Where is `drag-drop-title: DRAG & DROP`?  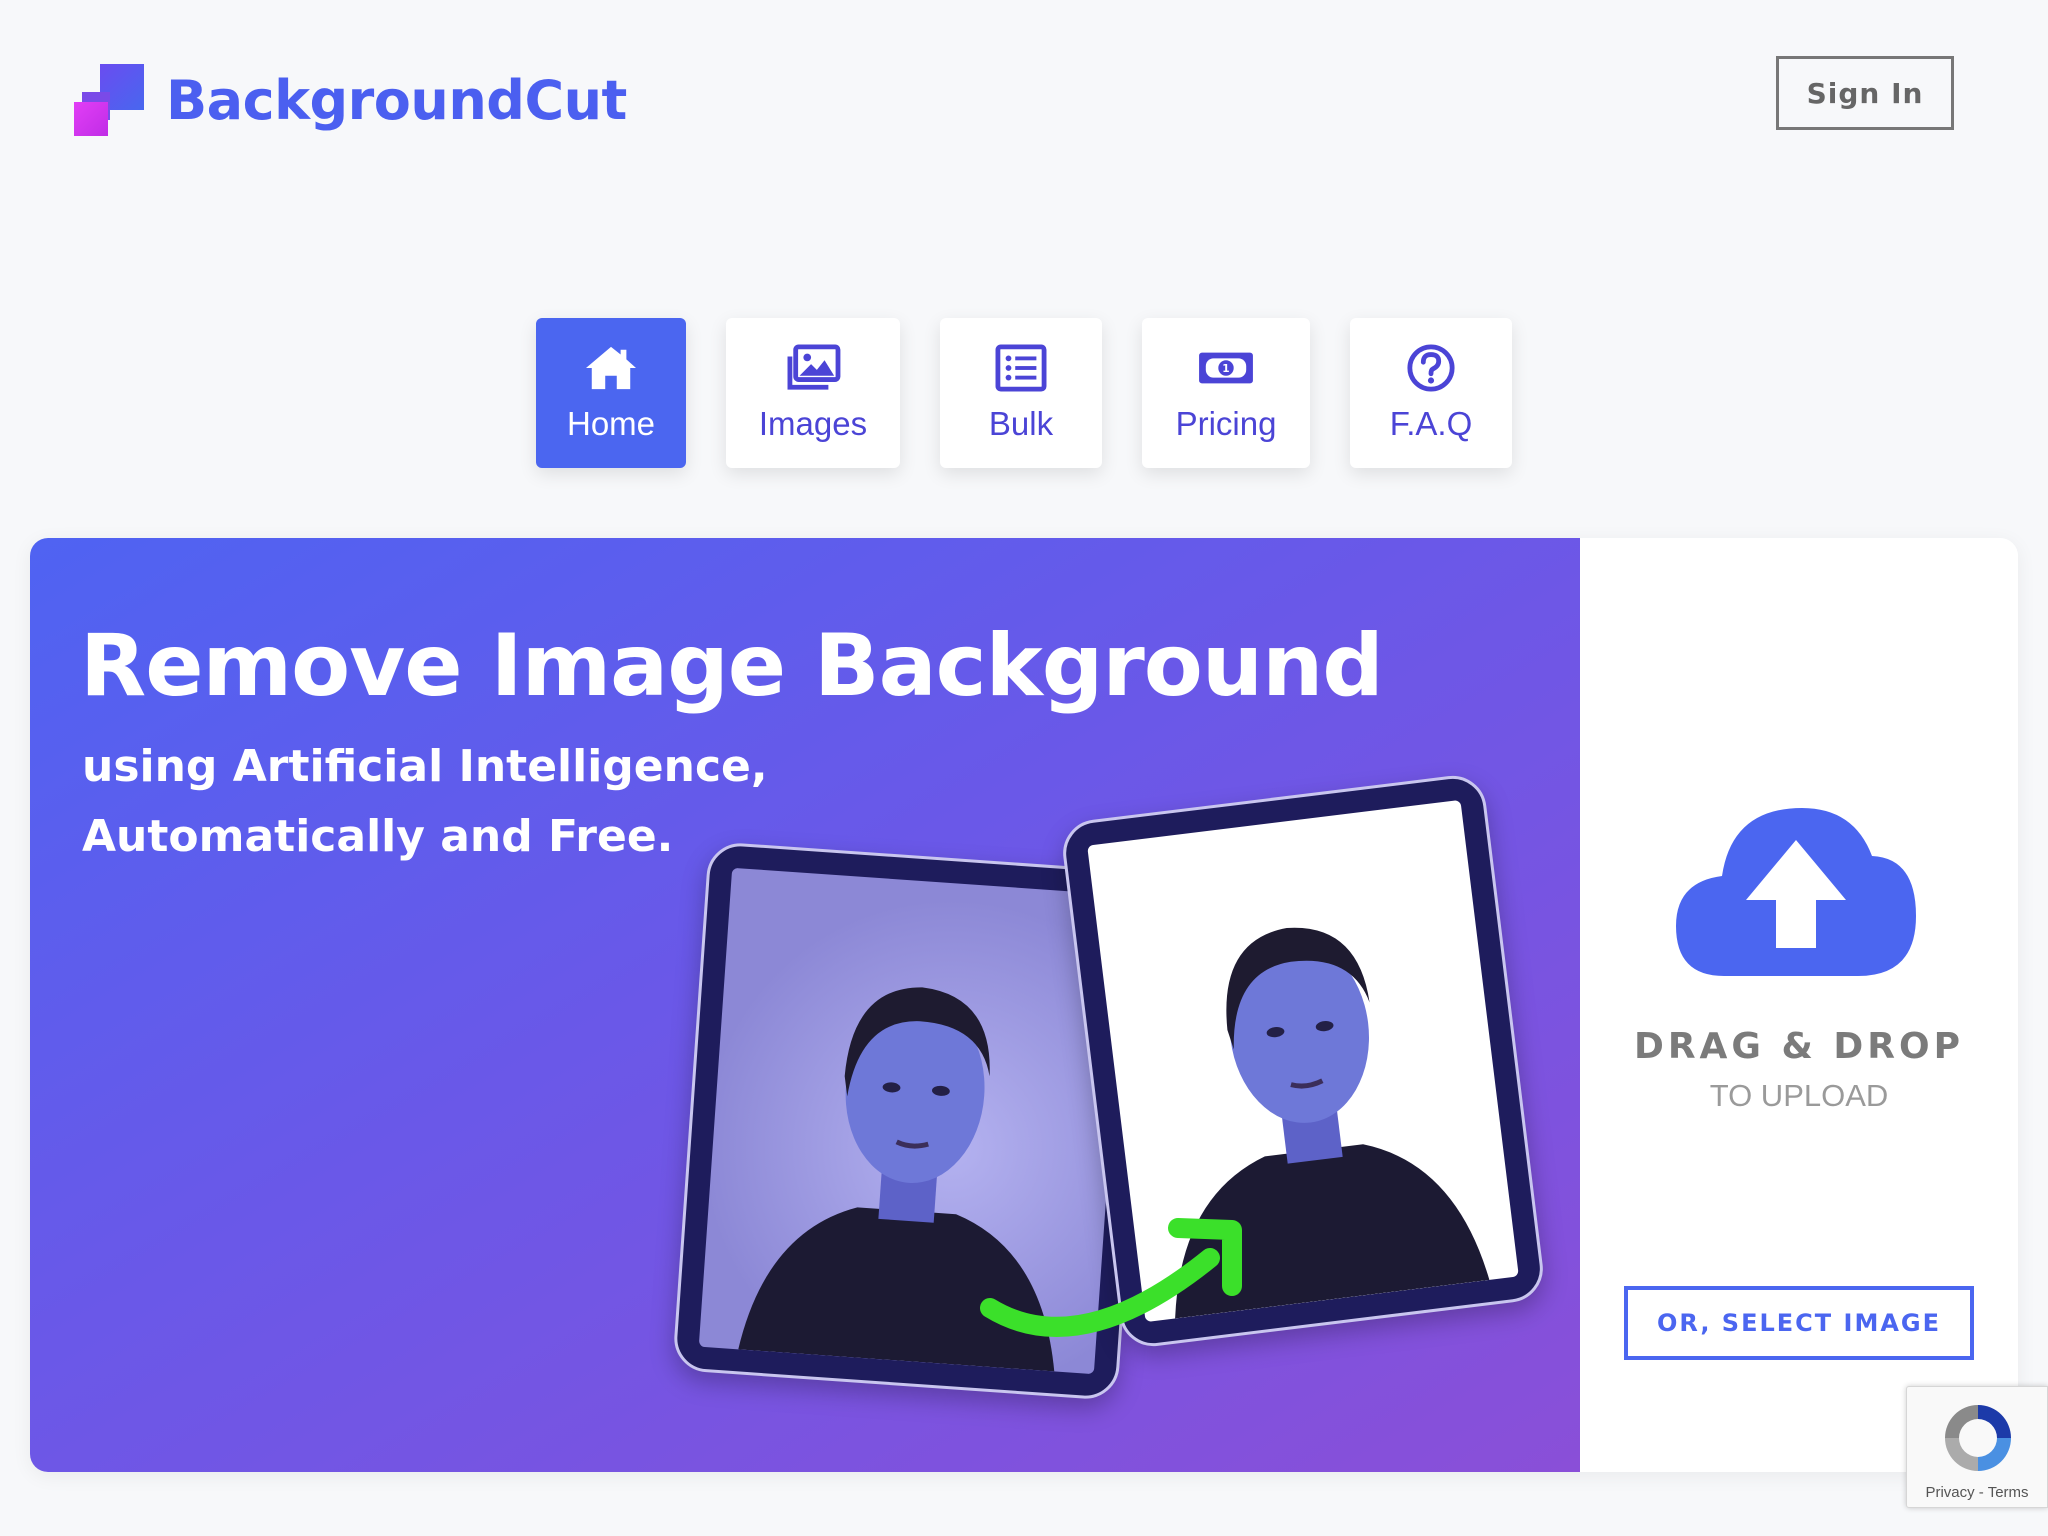
drag-drop-title: DRAG & DROP is located at coordinates (1799, 1046).